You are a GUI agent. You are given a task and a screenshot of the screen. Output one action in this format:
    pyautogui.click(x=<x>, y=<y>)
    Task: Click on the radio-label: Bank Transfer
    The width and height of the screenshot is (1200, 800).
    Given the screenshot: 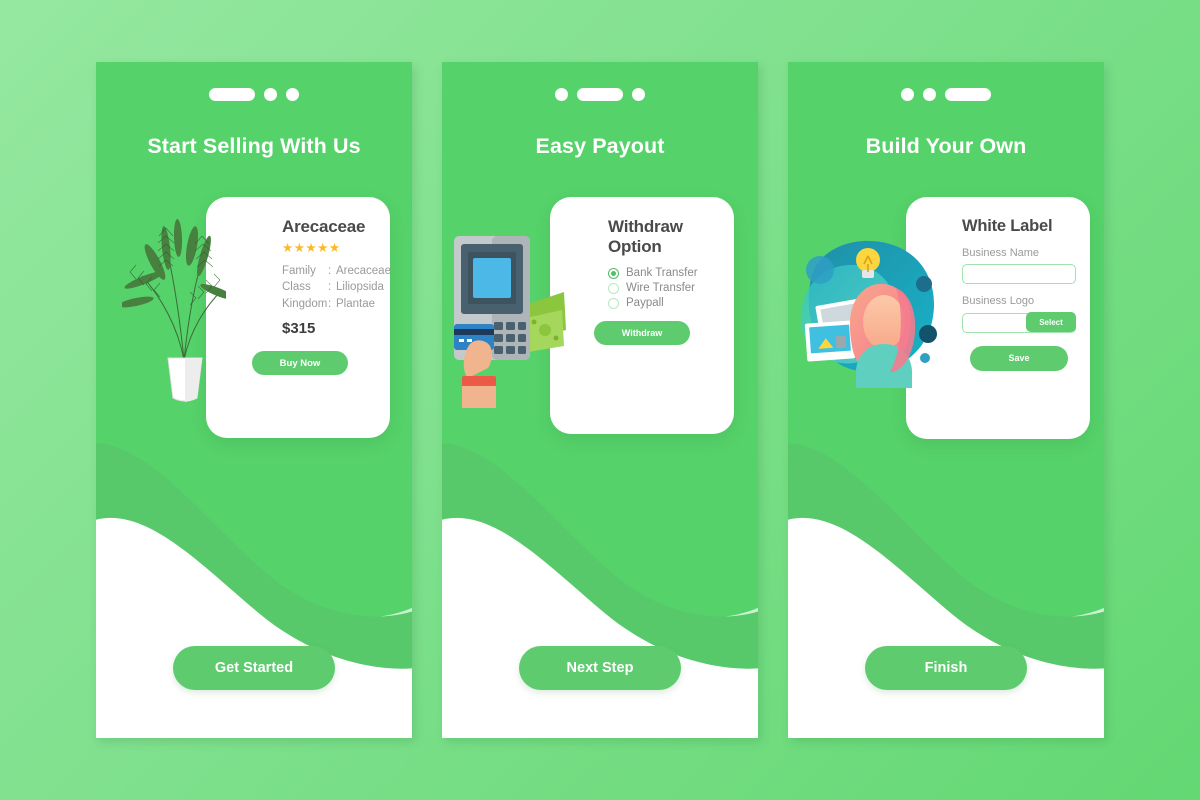 What is the action you would take?
    pyautogui.click(x=662, y=273)
    